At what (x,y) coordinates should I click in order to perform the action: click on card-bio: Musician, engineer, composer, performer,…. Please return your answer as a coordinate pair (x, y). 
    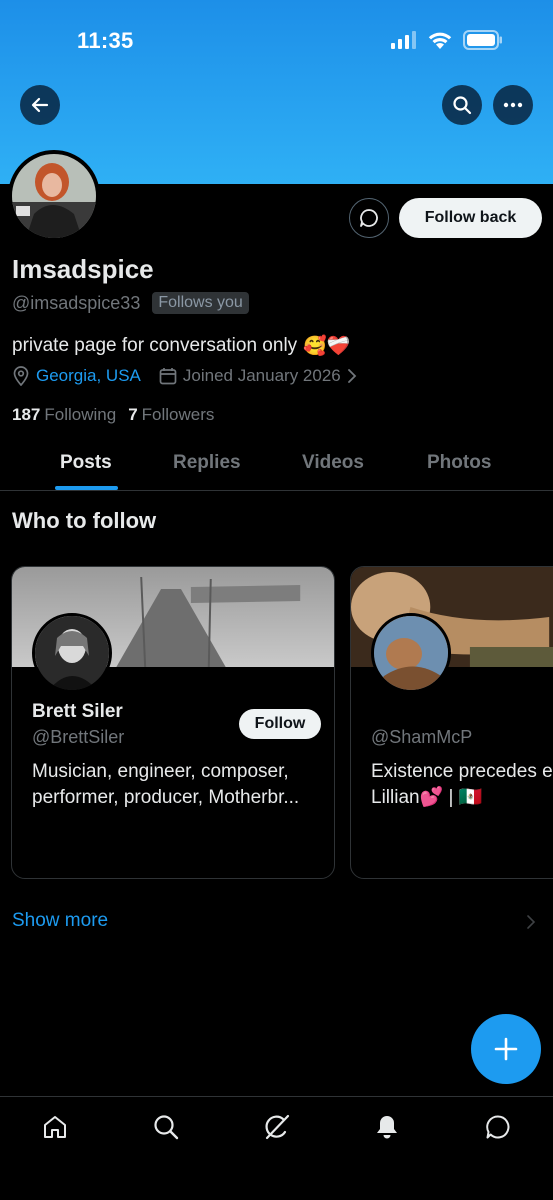
    Looking at the image, I should click on (166, 784).